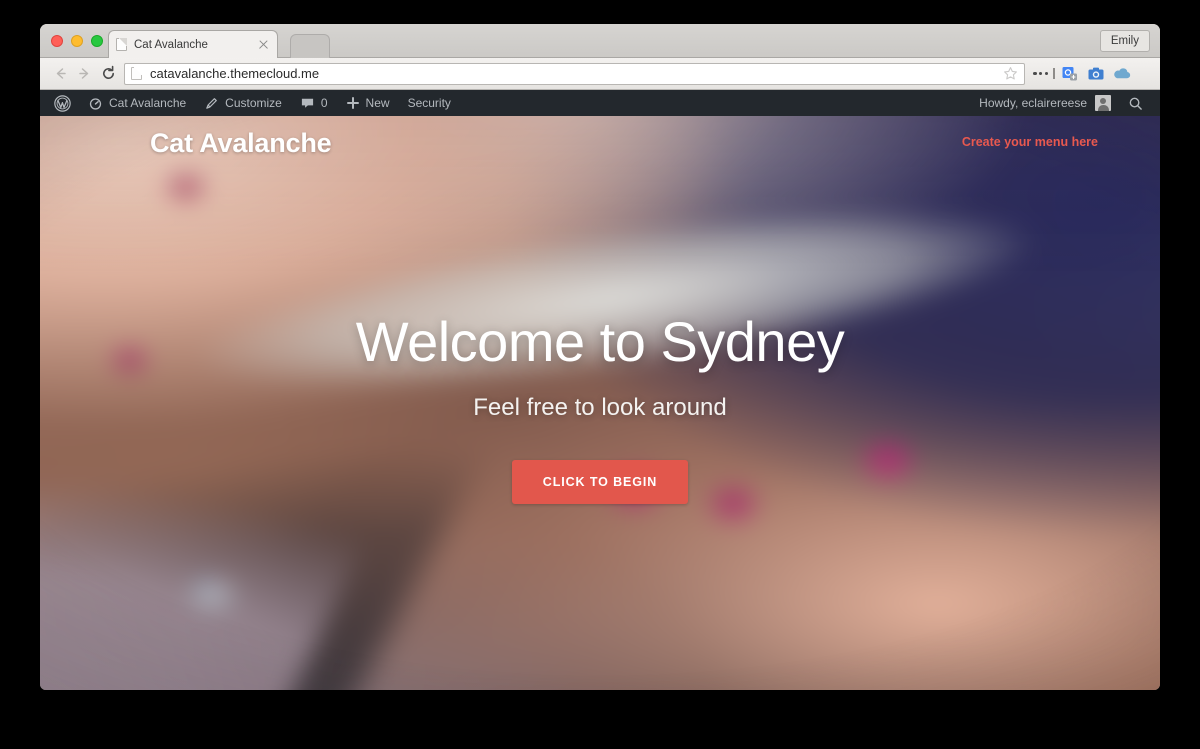 The image size is (1200, 749). What do you see at coordinates (1122, 74) in the screenshot?
I see `cloud-icon` at bounding box center [1122, 74].